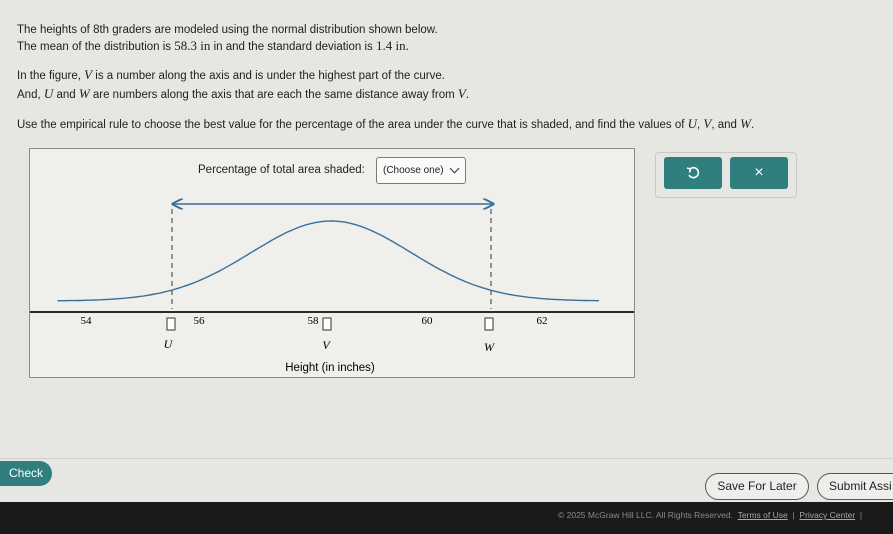 Image resolution: width=893 pixels, height=534 pixels. Describe the element at coordinates (400, 45) in the screenshot. I see `unit-in-2: in.` at that location.